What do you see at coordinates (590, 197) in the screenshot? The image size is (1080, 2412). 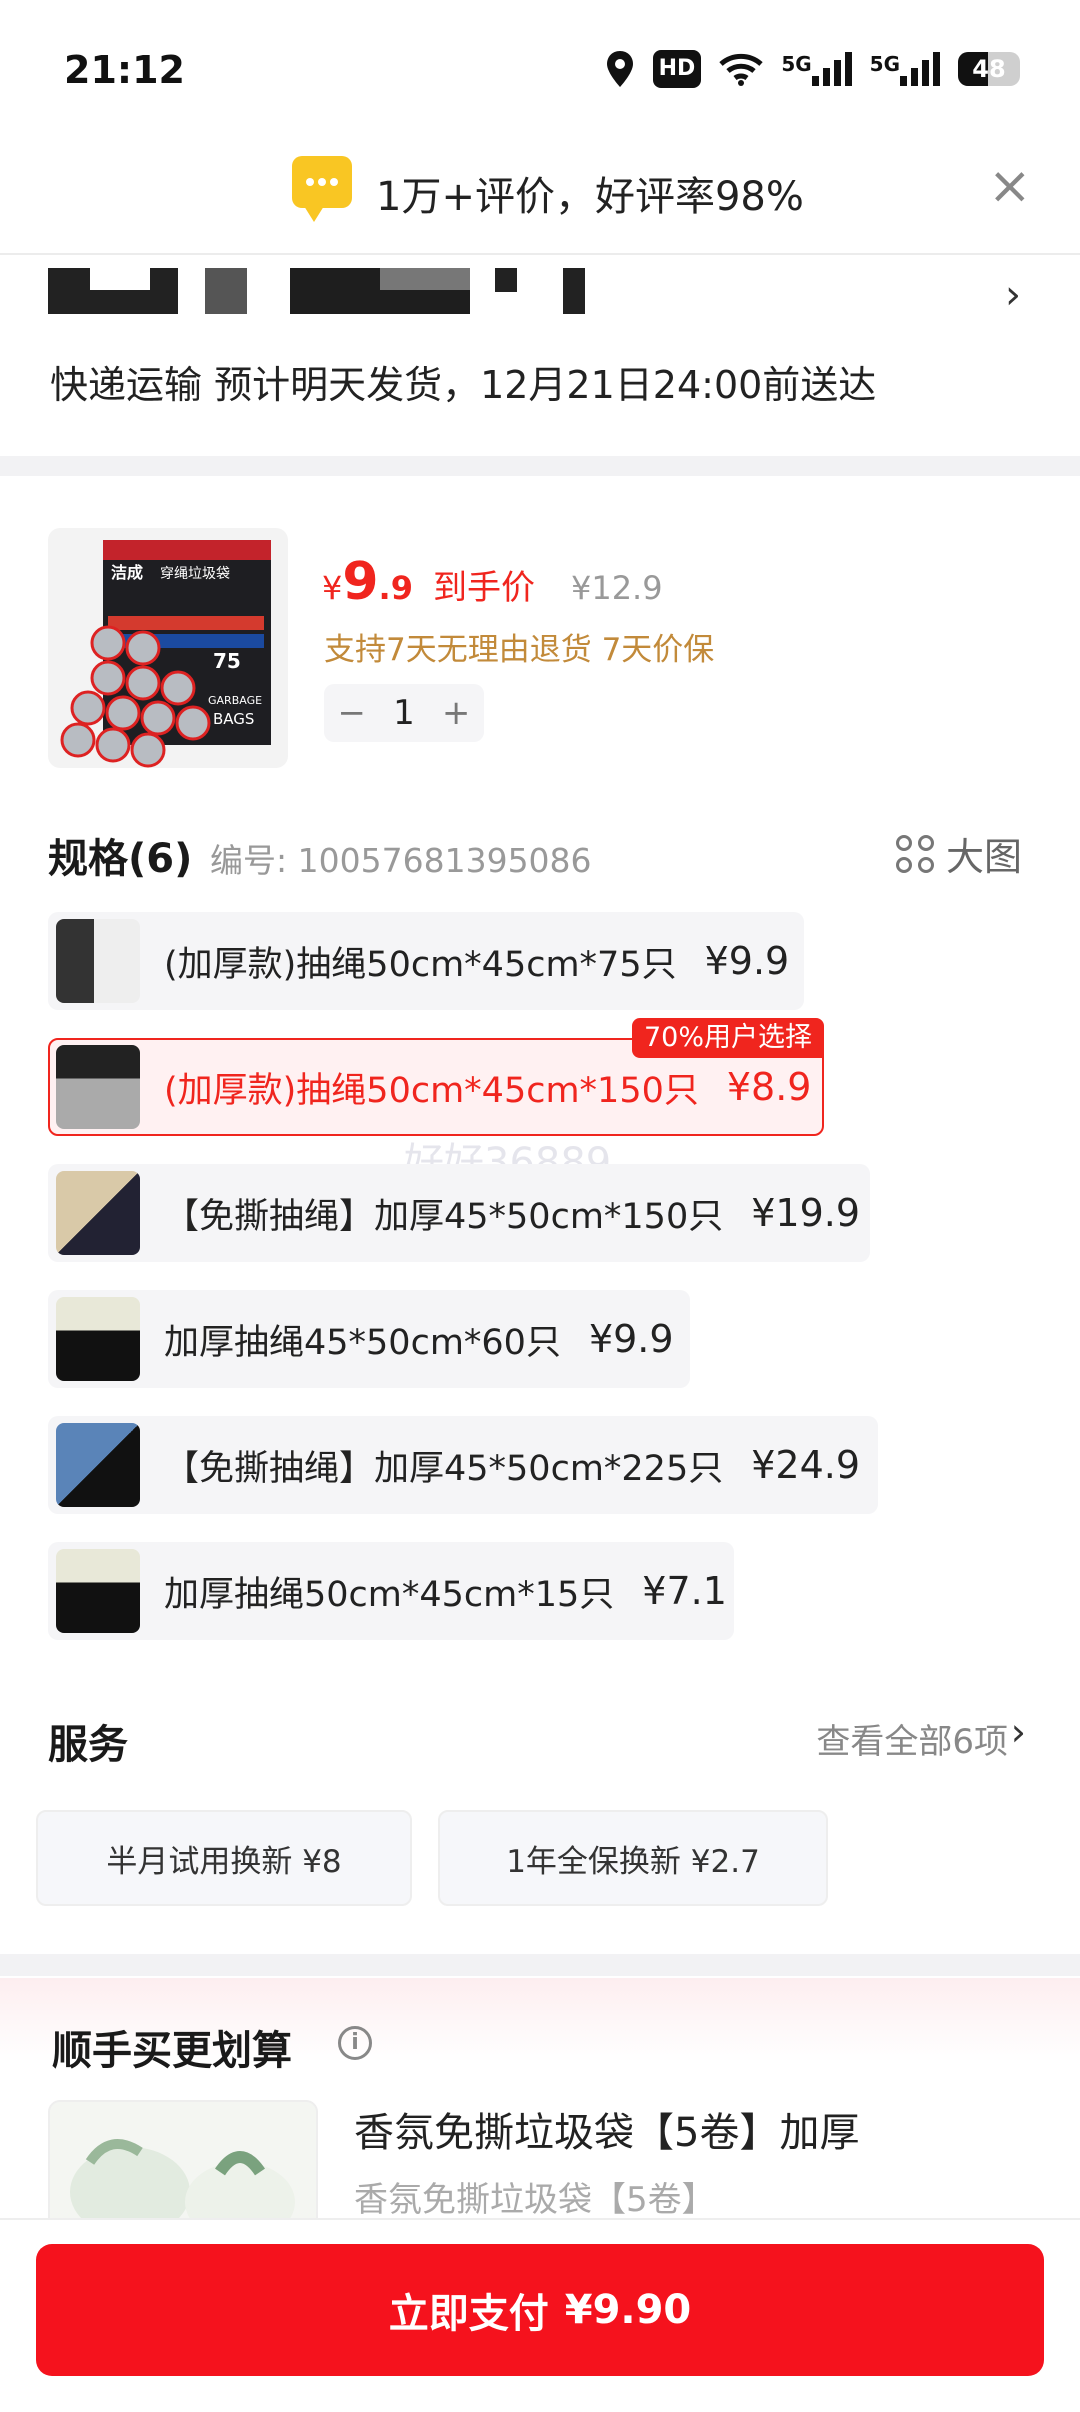 I see `review-summary: 1万+评价，好评率98%` at bounding box center [590, 197].